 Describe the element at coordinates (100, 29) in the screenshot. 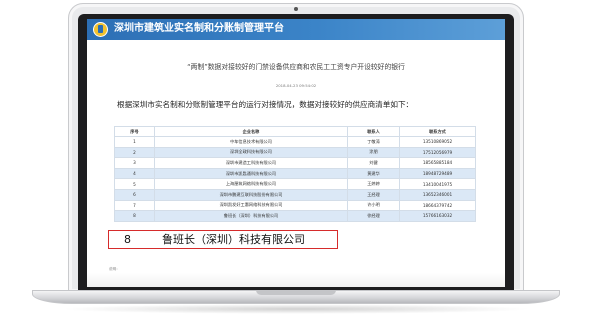

I see `platform-logo-icon` at that location.